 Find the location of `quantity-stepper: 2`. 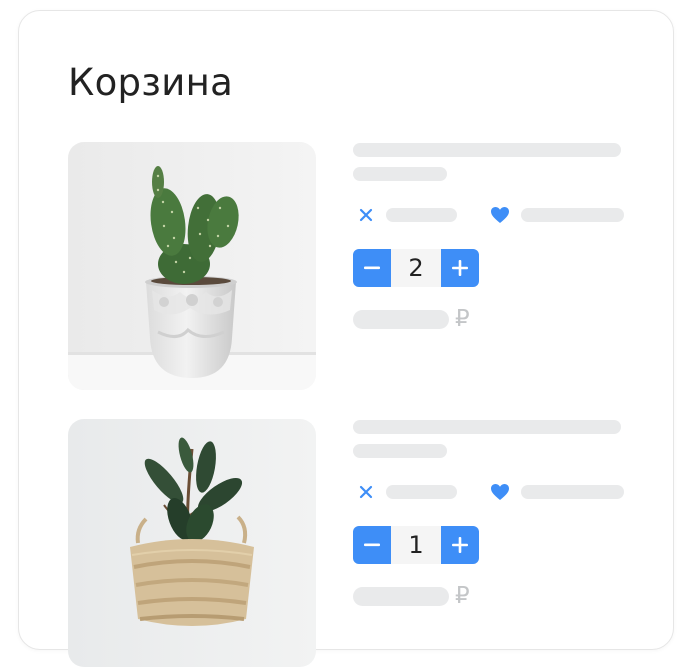

quantity-stepper: 2 is located at coordinates (416, 268).